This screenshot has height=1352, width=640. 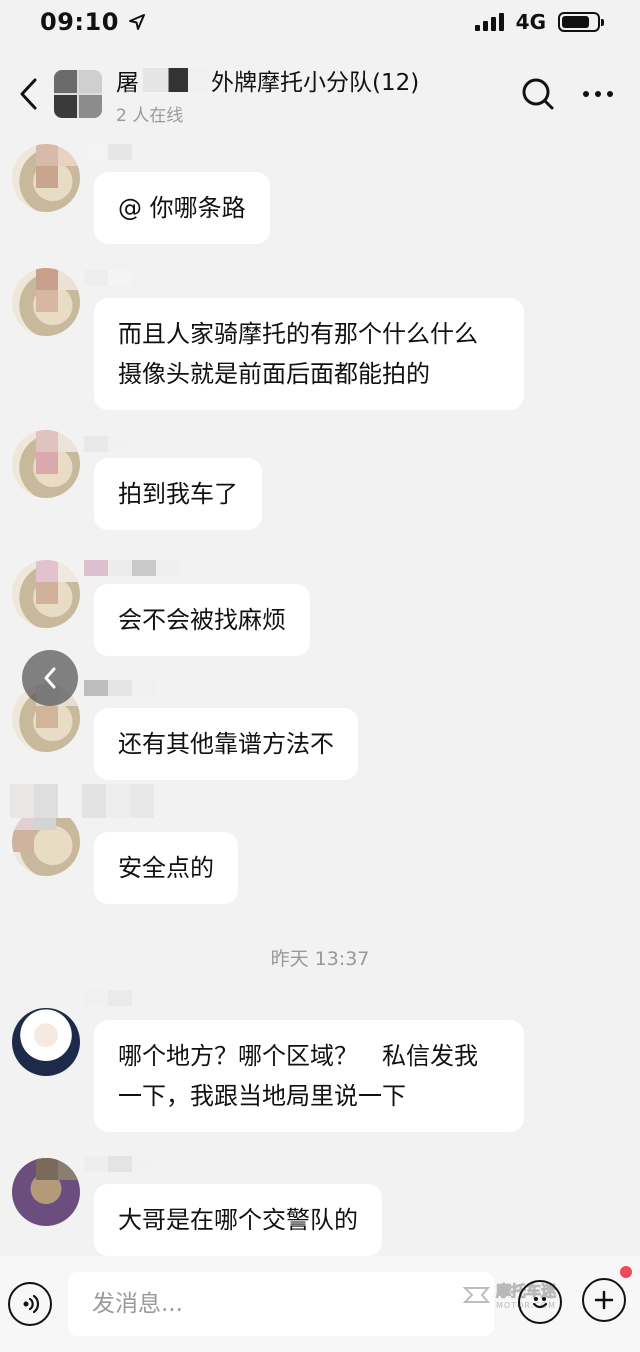 What do you see at coordinates (202, 620) in the screenshot?
I see `message-bubble: 会不会被找麻烦` at bounding box center [202, 620].